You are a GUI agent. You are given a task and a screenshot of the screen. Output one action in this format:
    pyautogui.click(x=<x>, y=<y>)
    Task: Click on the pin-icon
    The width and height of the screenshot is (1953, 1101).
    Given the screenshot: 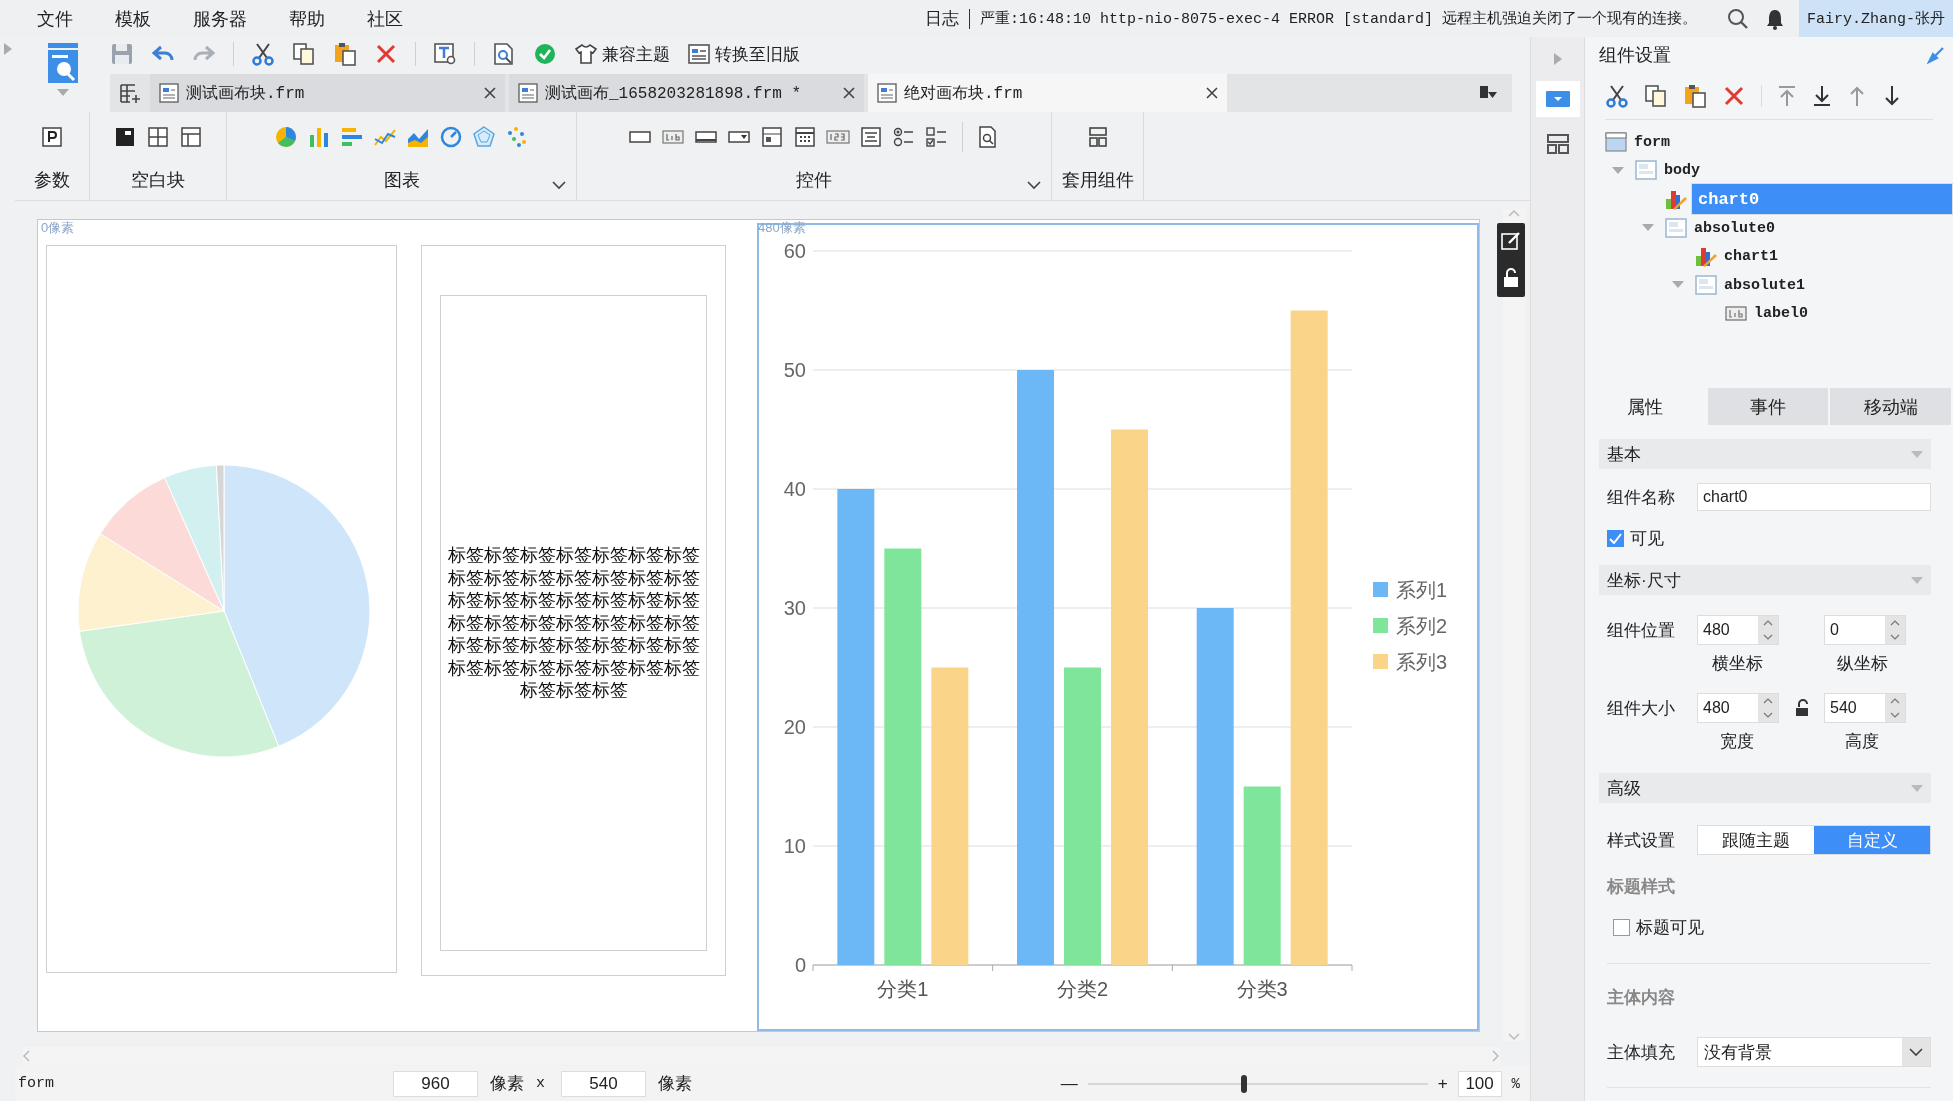 What is the action you would take?
    pyautogui.click(x=1936, y=55)
    